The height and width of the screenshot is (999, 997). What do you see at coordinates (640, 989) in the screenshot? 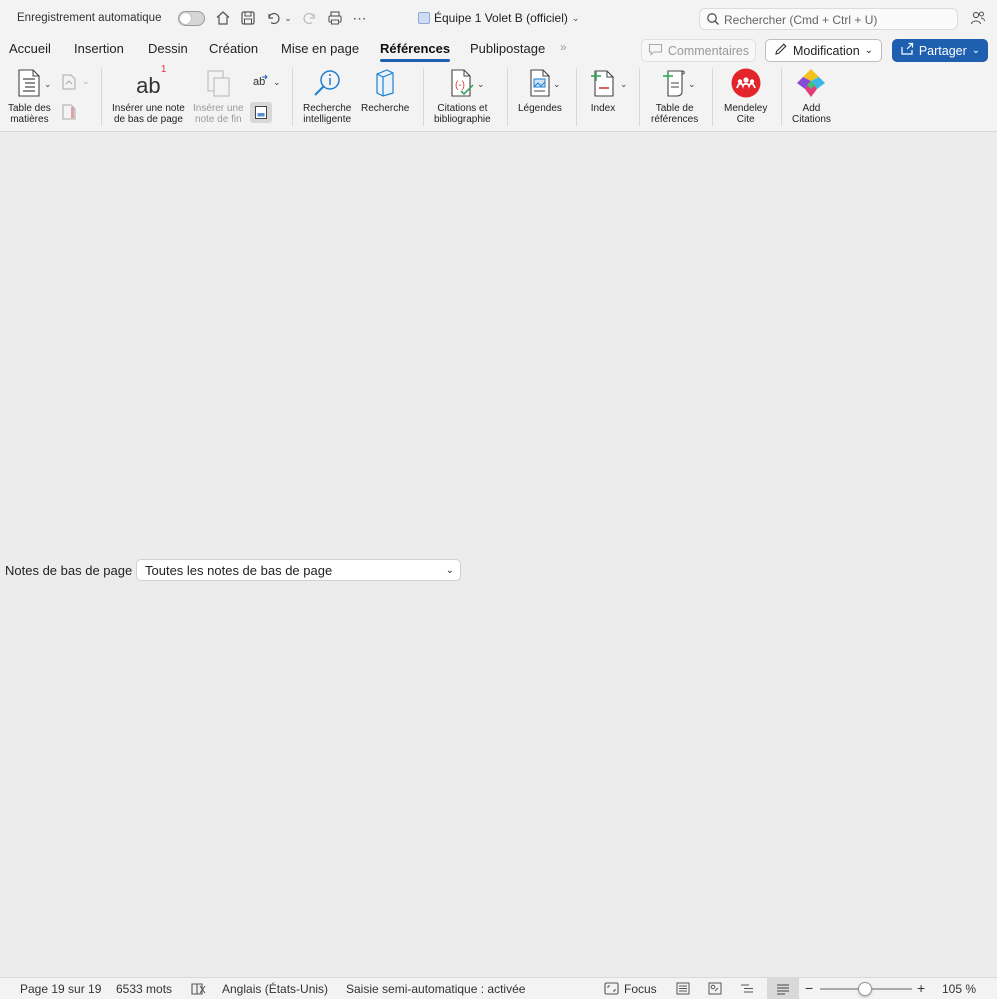
I see `focus-mode-label: Focus` at bounding box center [640, 989].